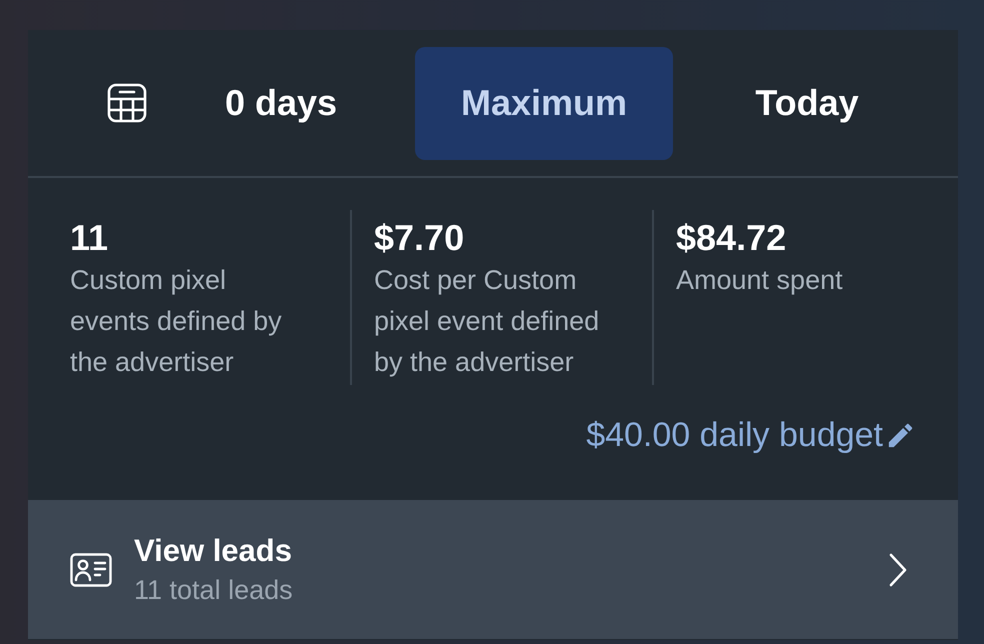 This screenshot has width=984, height=644. I want to click on contact-card-icon, so click(91, 569).